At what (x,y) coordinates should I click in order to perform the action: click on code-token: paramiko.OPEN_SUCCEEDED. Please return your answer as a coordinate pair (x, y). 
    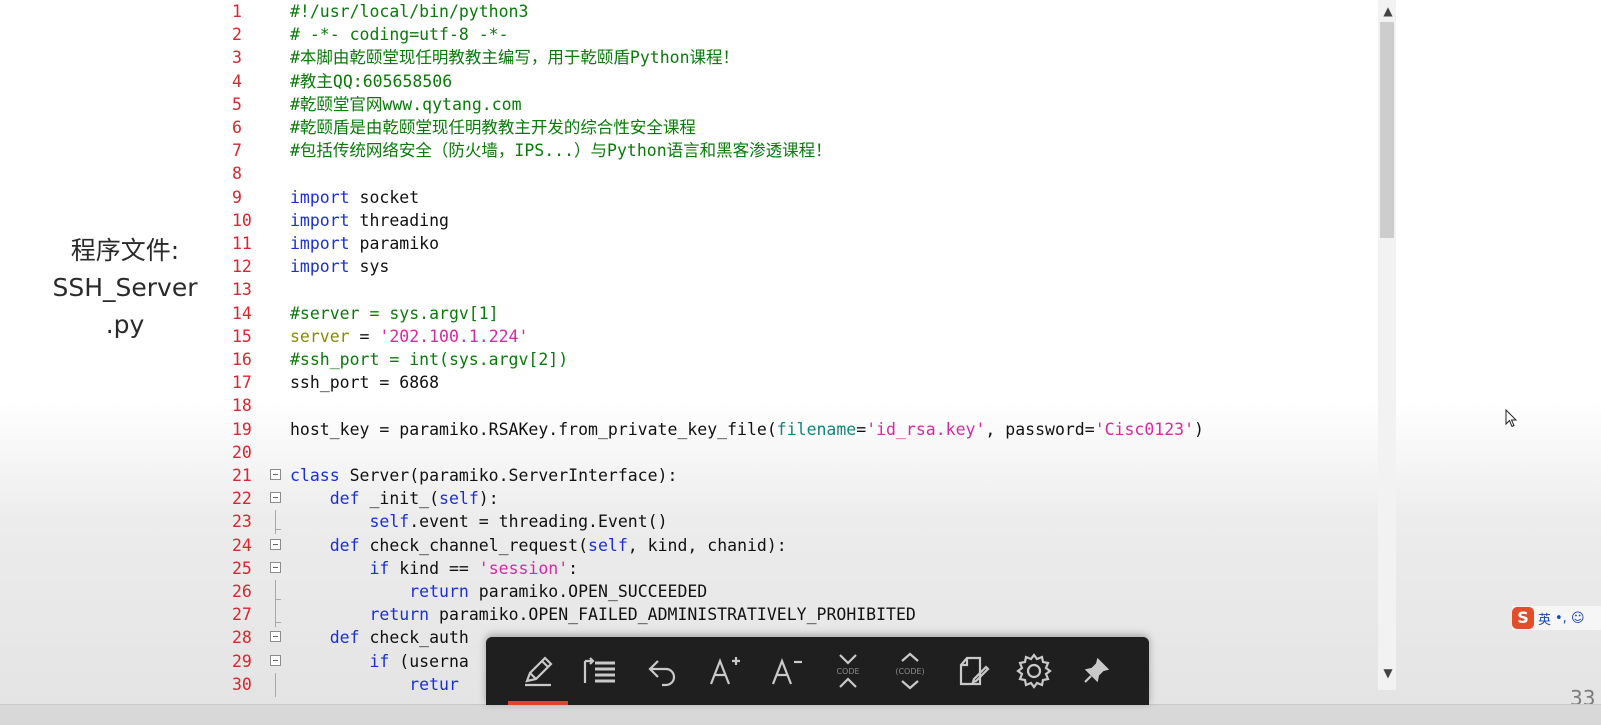
    Looking at the image, I should click on (588, 591).